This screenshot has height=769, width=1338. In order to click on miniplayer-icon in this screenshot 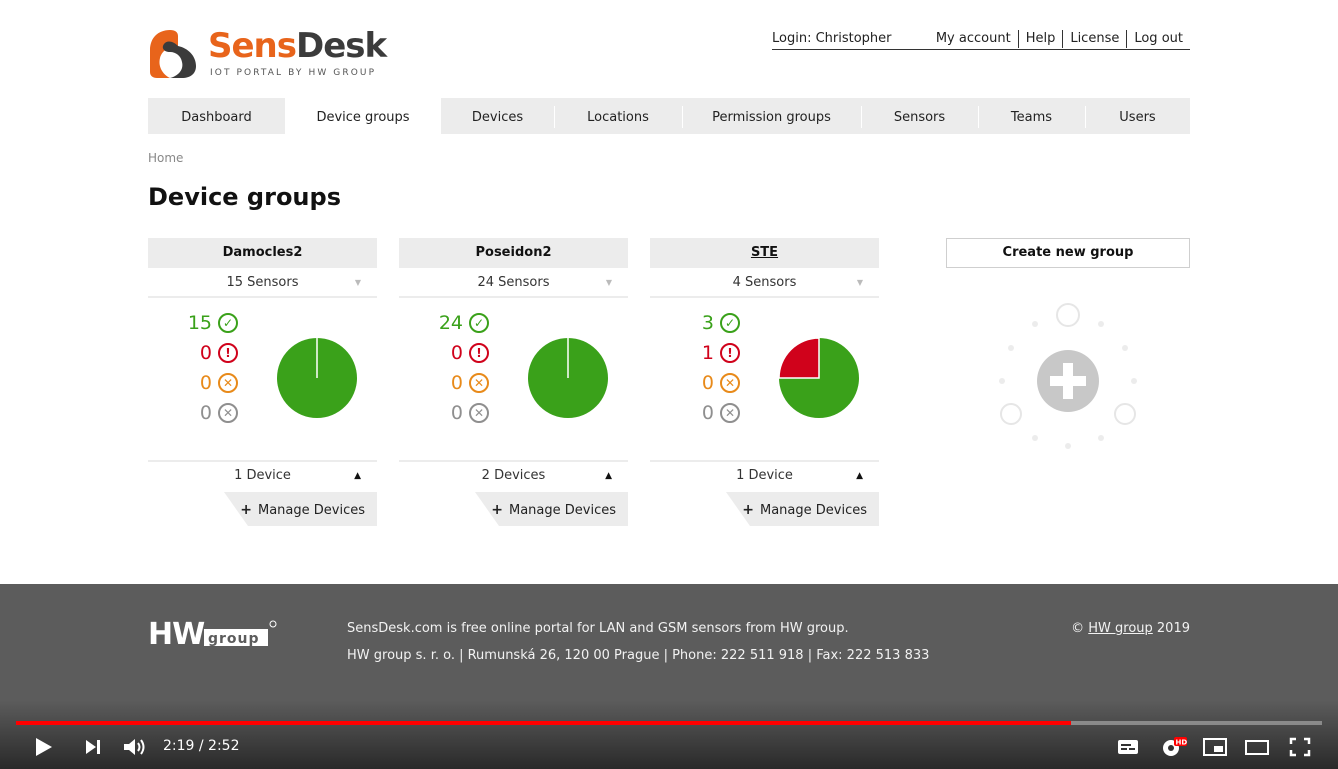, I will do `click(1215, 747)`.